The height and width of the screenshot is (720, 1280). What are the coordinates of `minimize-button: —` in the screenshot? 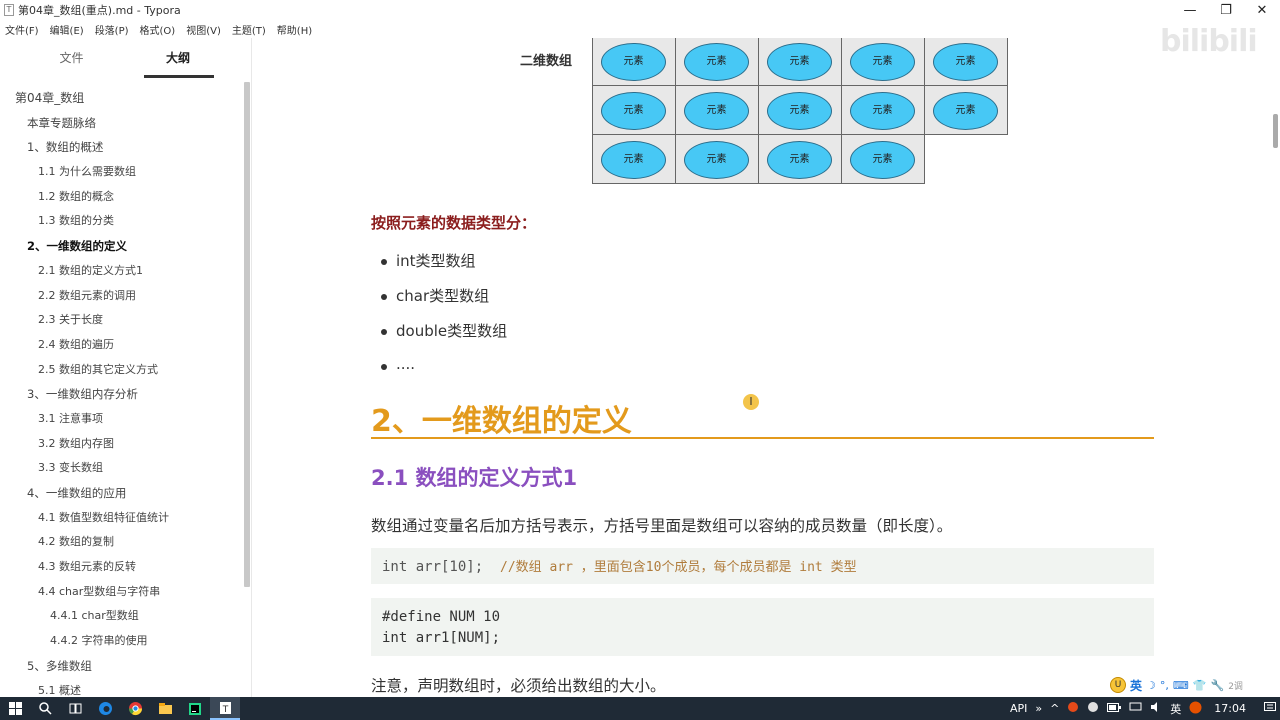 It's located at (1190, 10).